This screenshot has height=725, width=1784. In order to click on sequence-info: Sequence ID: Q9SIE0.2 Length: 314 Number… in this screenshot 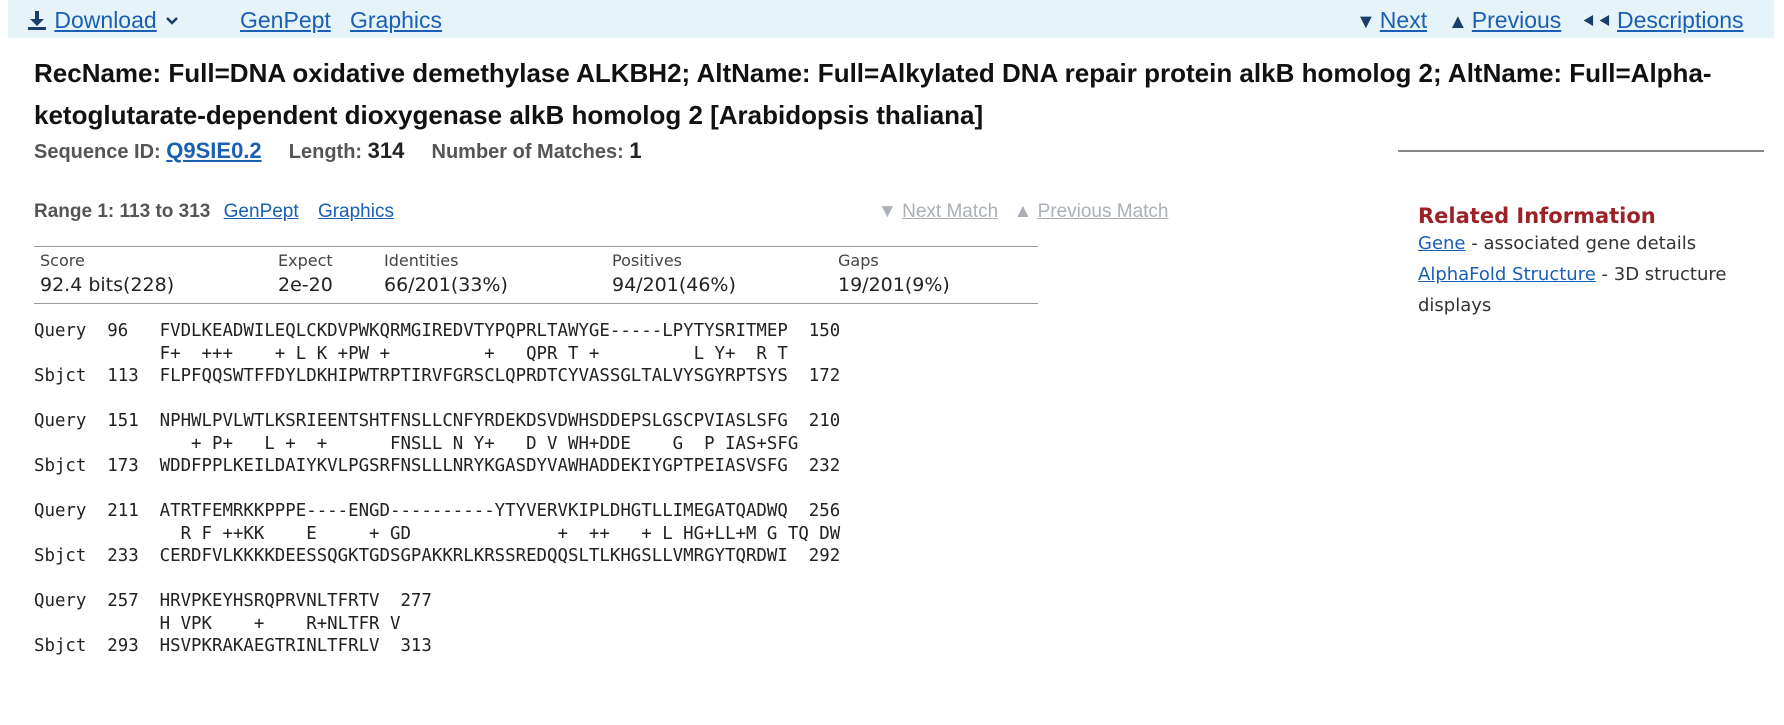, I will do `click(338, 151)`.